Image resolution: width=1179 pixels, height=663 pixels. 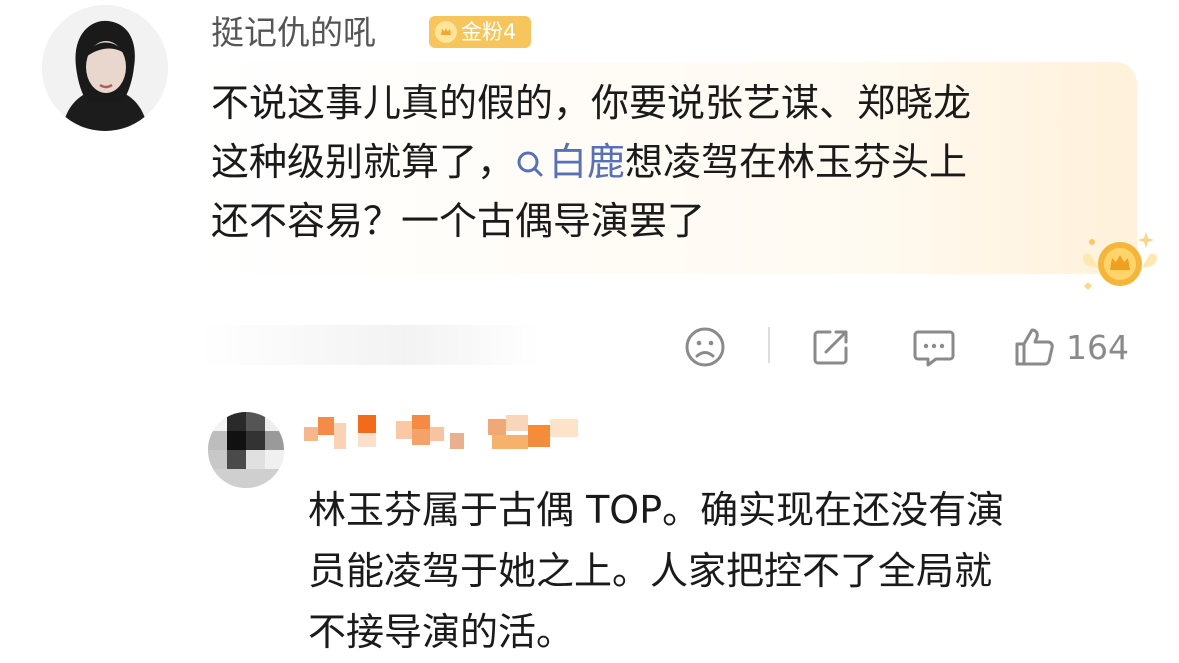 I want to click on commenter-username: 挺记仇的吼, so click(x=293, y=33).